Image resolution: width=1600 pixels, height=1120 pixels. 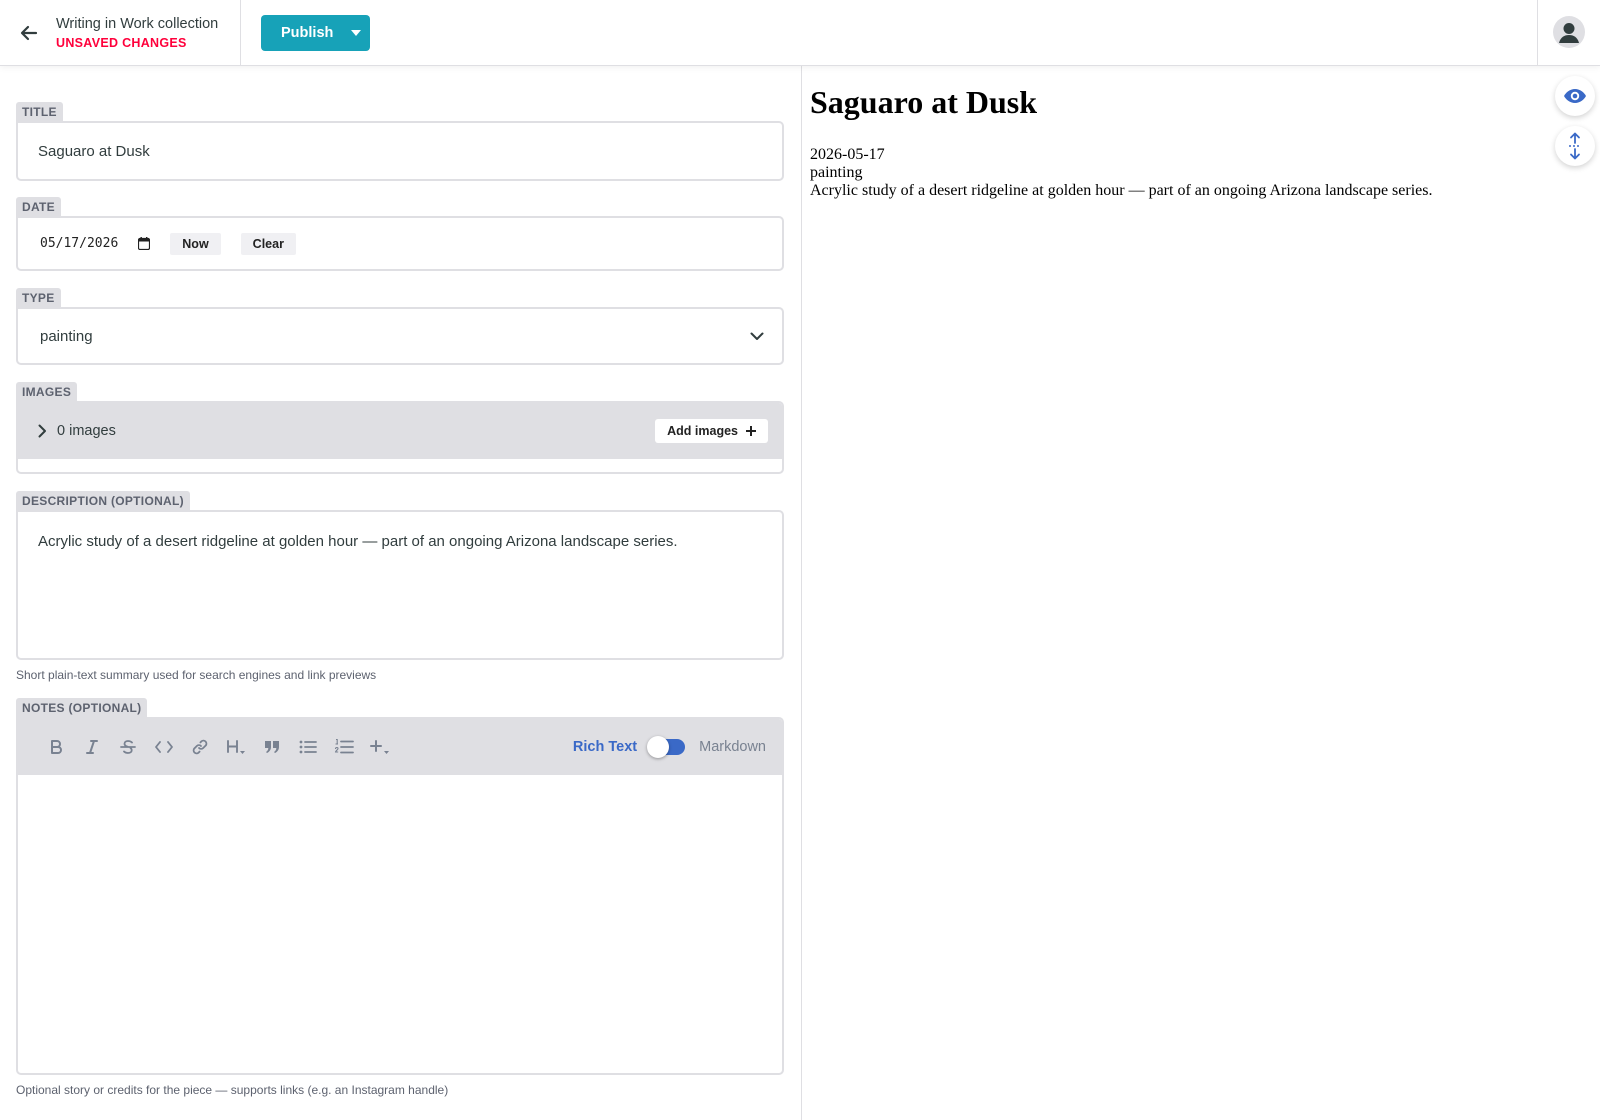 What do you see at coordinates (268, 243) in the screenshot?
I see `clear-button: Clear` at bounding box center [268, 243].